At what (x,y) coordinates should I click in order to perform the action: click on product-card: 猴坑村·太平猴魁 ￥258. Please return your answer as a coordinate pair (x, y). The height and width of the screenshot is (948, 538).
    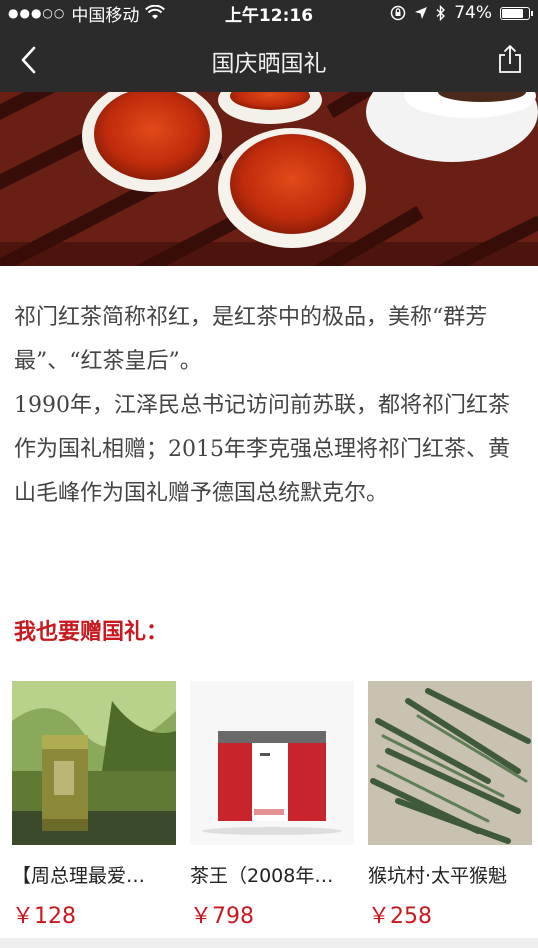
    Looking at the image, I should click on (450, 805).